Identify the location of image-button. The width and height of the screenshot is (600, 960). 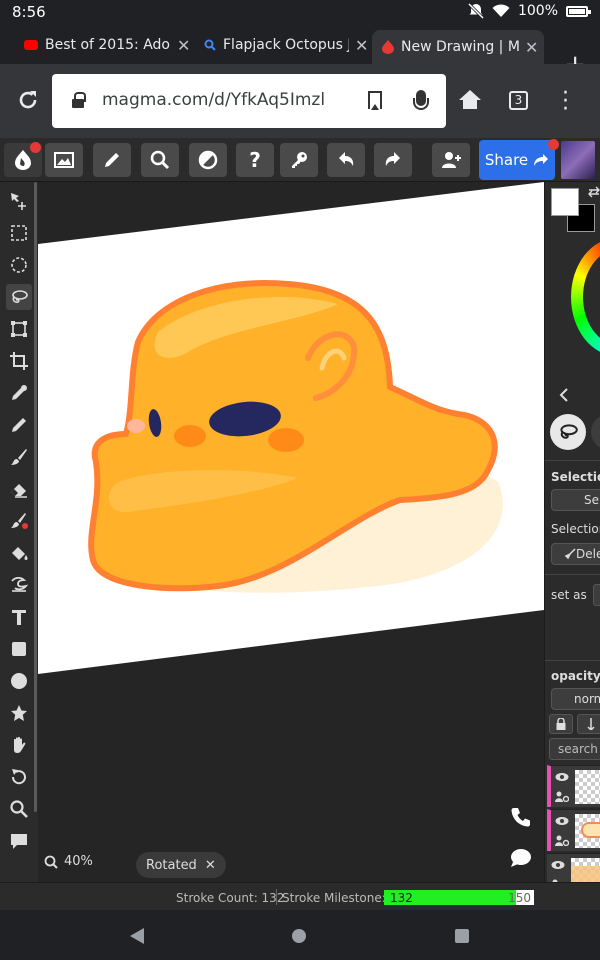
(64, 160).